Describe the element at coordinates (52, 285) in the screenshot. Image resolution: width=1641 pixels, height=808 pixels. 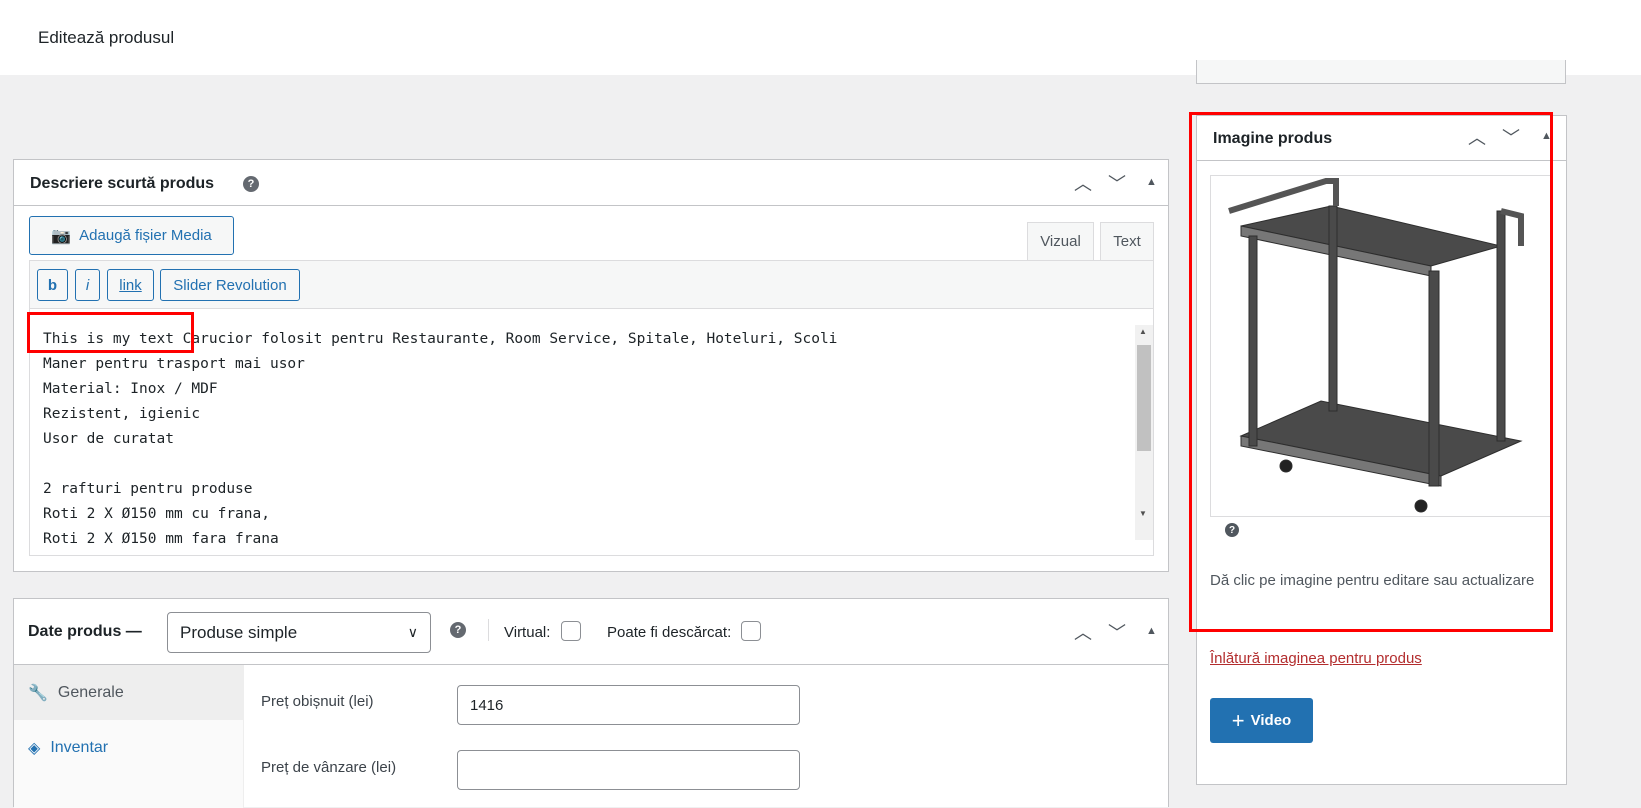
I see `bold-button: b` at that location.